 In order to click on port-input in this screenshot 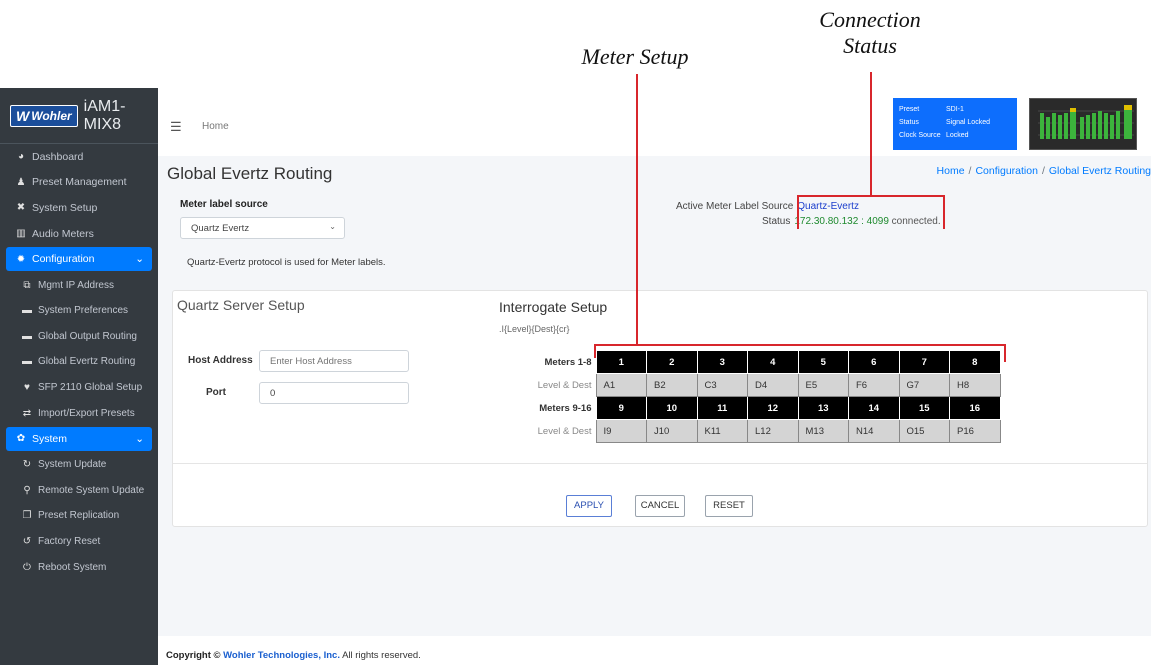, I will do `click(334, 393)`.